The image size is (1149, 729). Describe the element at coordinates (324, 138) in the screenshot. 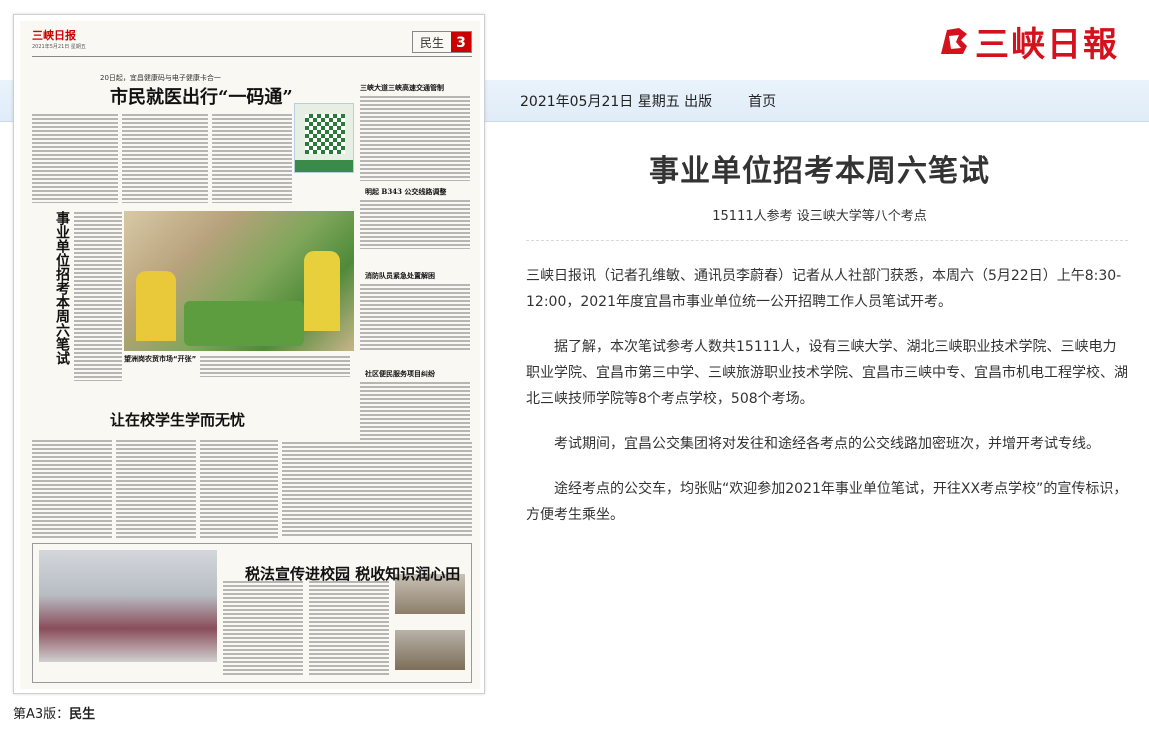

I see `qr-code-image` at that location.